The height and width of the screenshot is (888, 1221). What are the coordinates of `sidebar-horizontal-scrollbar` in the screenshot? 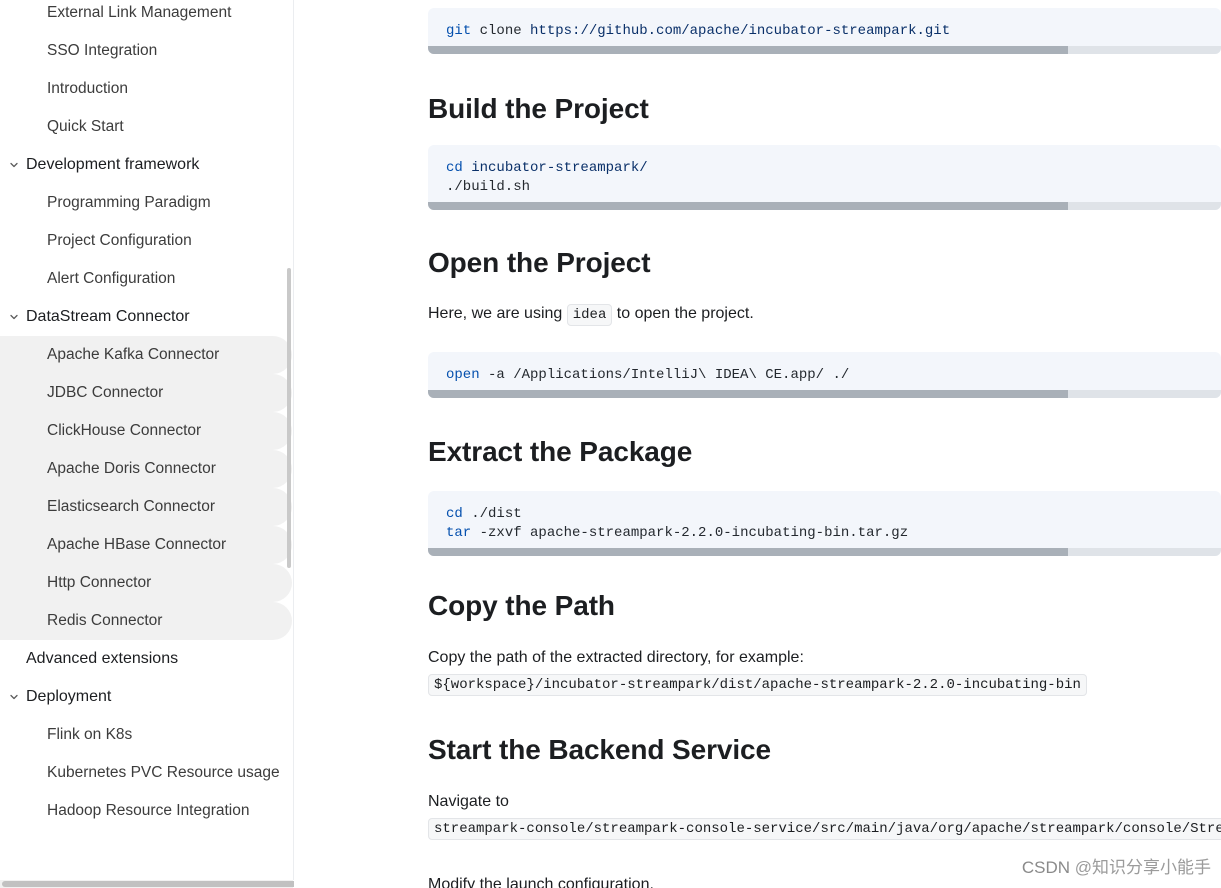 It's located at (173, 884).